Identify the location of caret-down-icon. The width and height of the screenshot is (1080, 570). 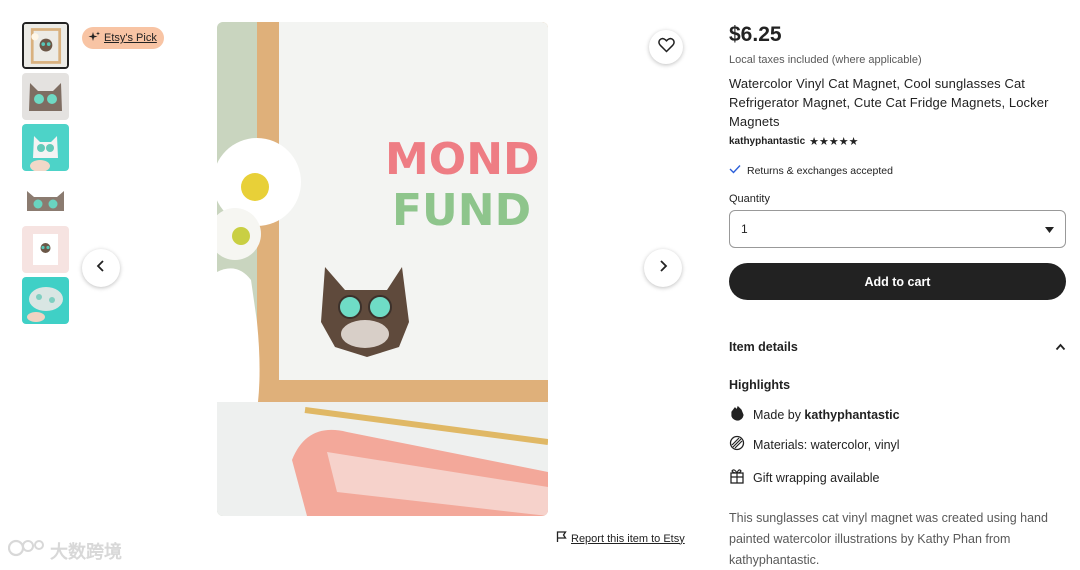
(1049, 229).